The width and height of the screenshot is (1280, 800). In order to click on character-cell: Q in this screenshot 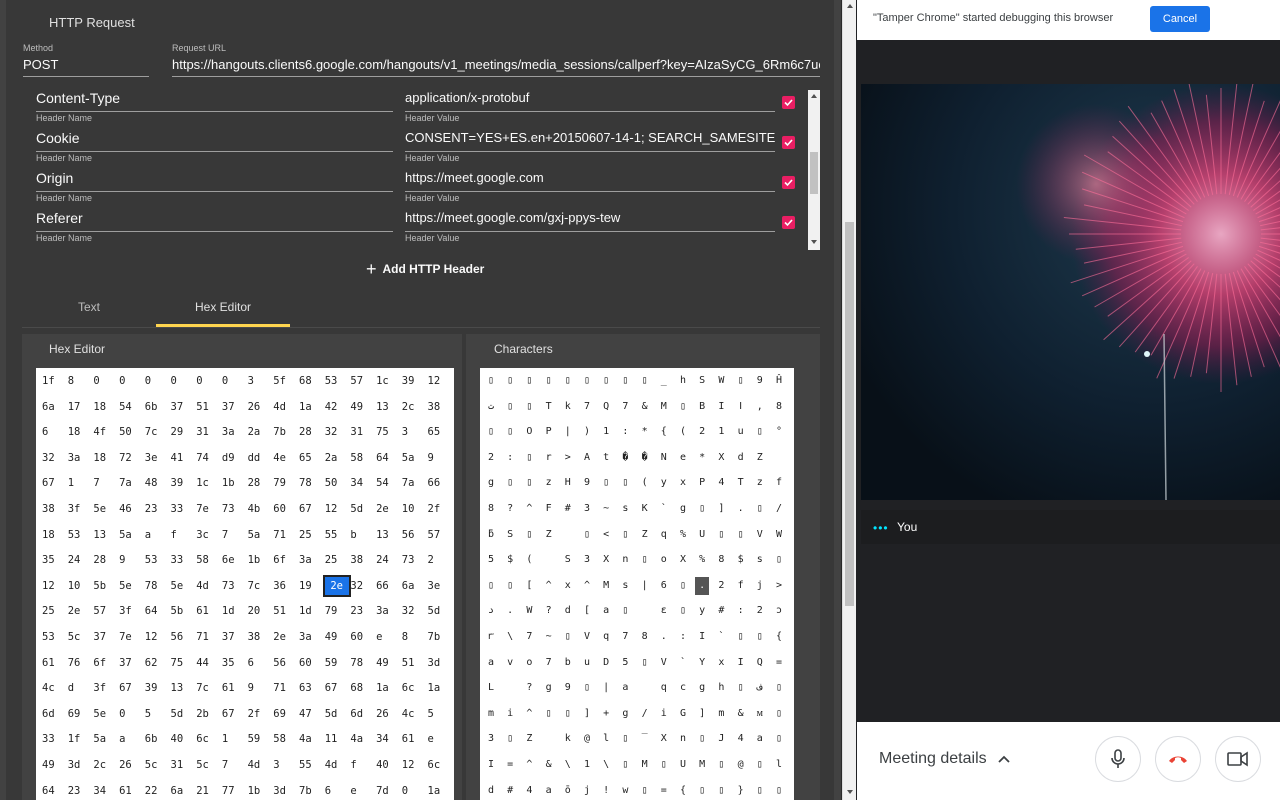, I will do `click(760, 663)`.